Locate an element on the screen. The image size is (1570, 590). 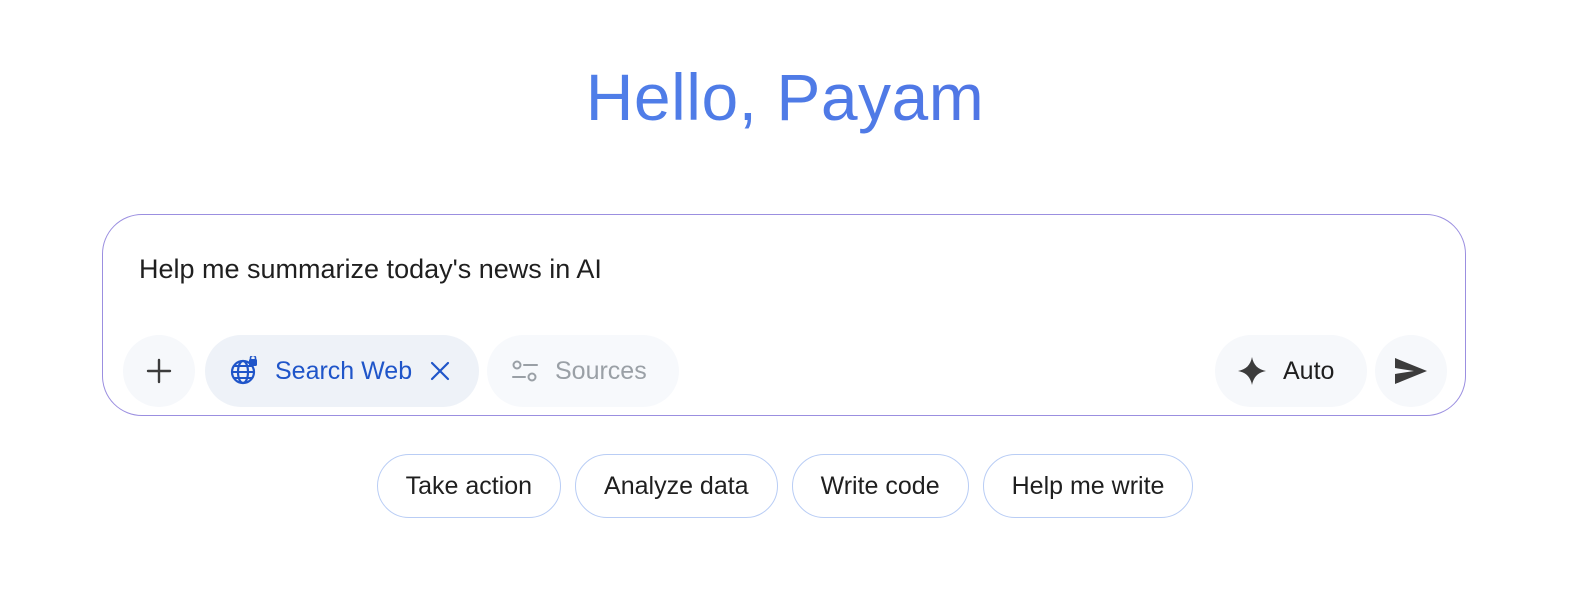
search-web-label: Search Web is located at coordinates (344, 370).